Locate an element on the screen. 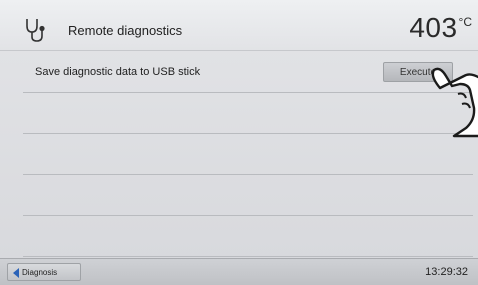 This screenshot has height=285, width=478. footer-bar: Diagnosis 13:29:32 is located at coordinates (239, 271).